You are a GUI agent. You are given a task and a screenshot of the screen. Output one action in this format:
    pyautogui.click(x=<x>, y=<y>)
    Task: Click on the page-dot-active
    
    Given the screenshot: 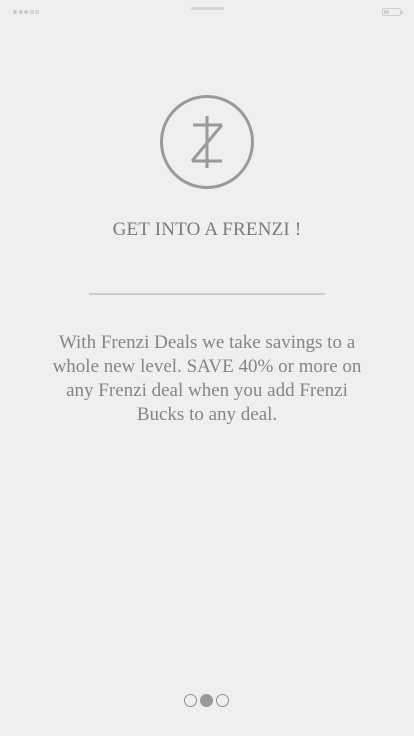 What is the action you would take?
    pyautogui.click(x=206, y=700)
    